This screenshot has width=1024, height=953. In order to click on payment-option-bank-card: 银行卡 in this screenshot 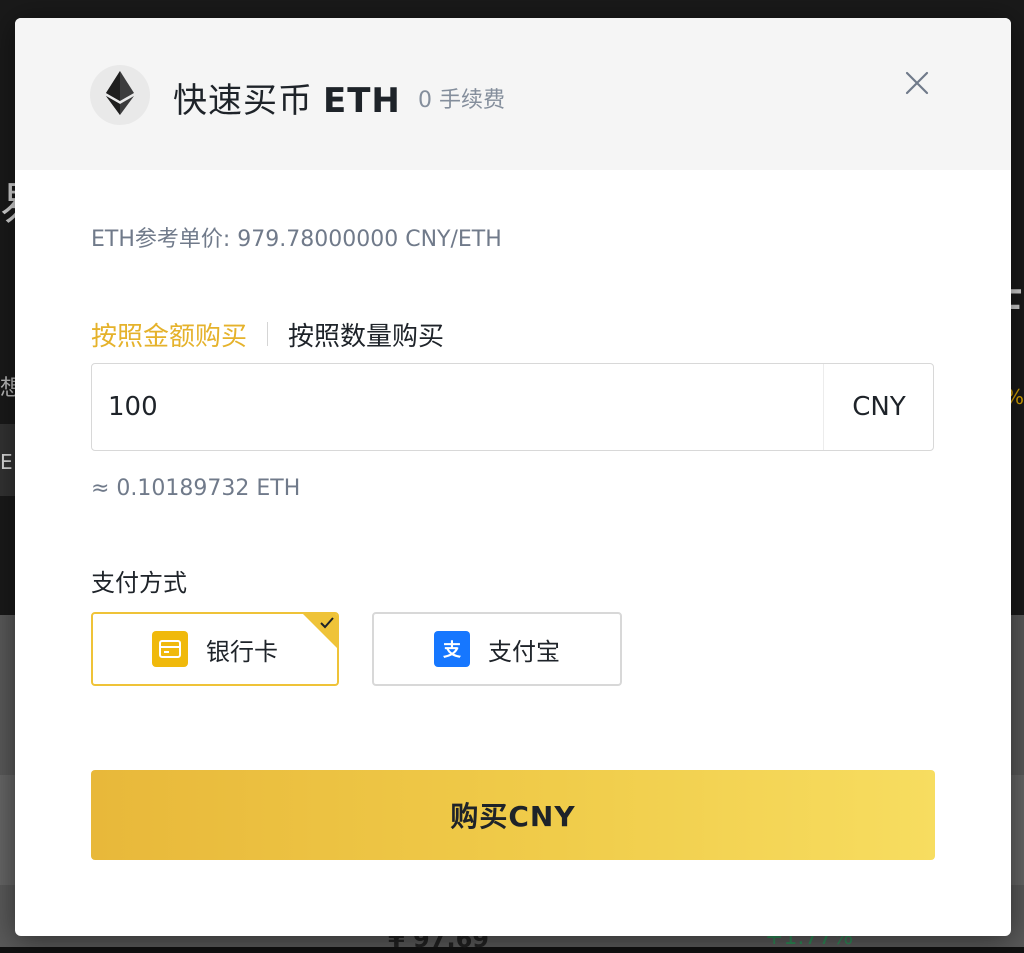, I will do `click(215, 649)`.